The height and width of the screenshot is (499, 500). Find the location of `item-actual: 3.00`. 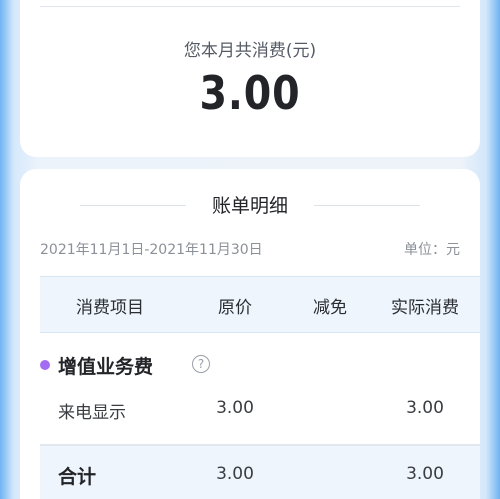

item-actual: 3.00 is located at coordinates (425, 408).